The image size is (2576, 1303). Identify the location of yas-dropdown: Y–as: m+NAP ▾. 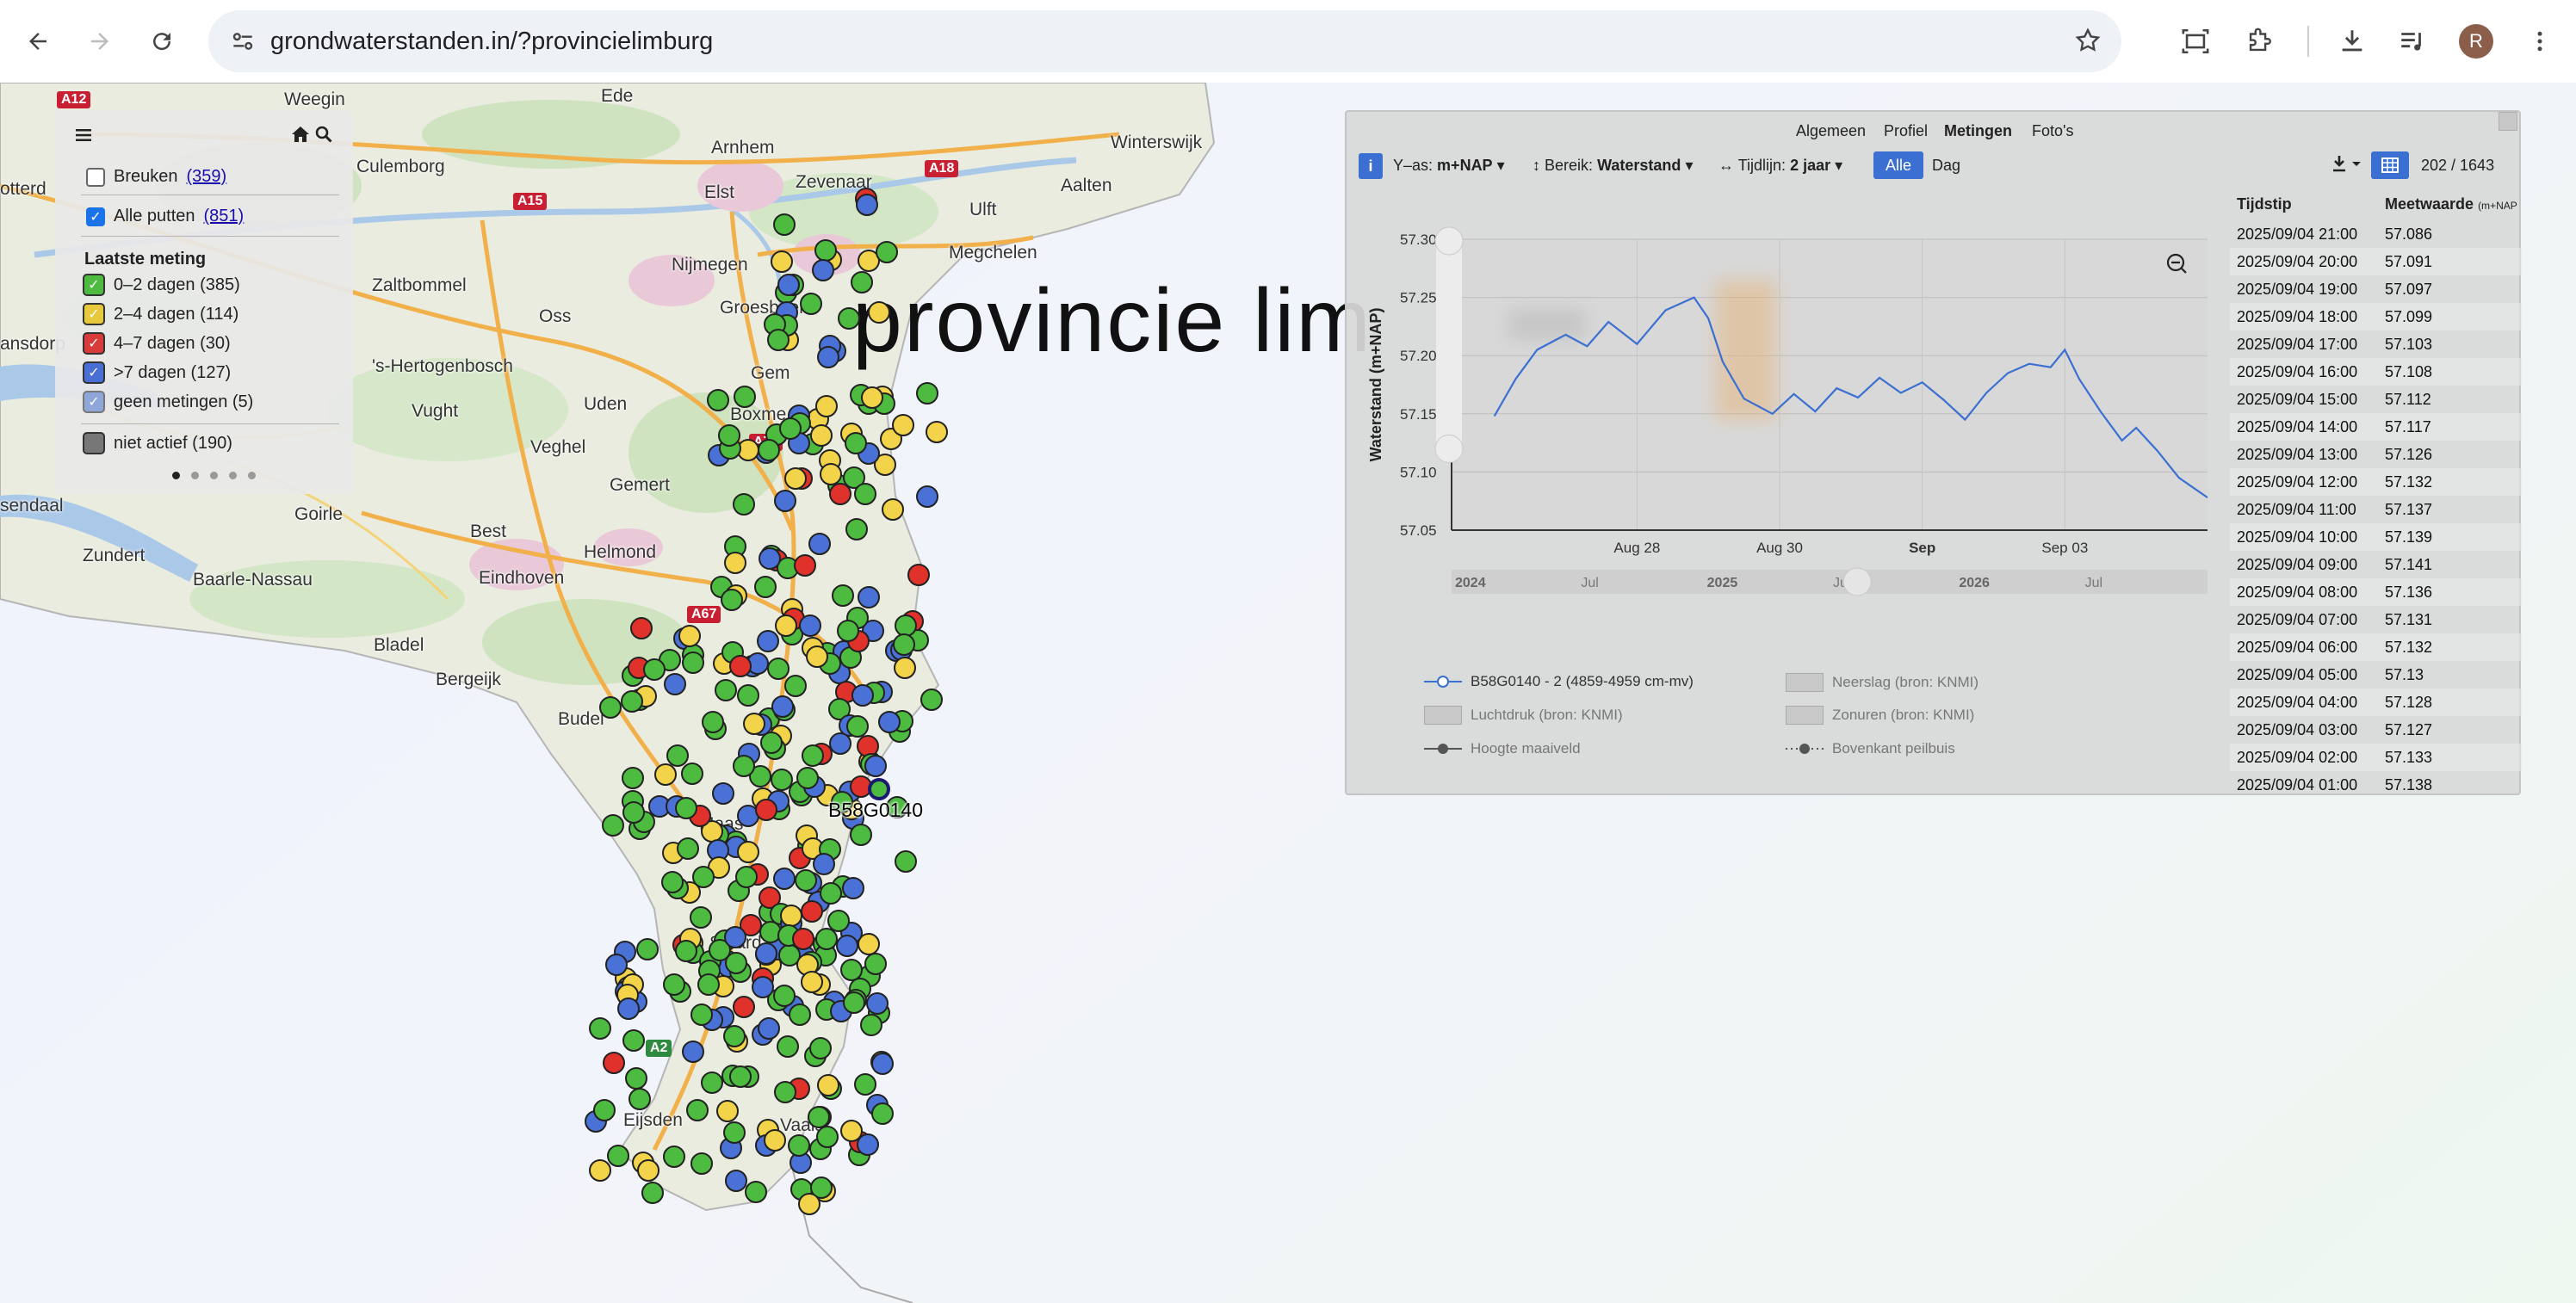
(1449, 166).